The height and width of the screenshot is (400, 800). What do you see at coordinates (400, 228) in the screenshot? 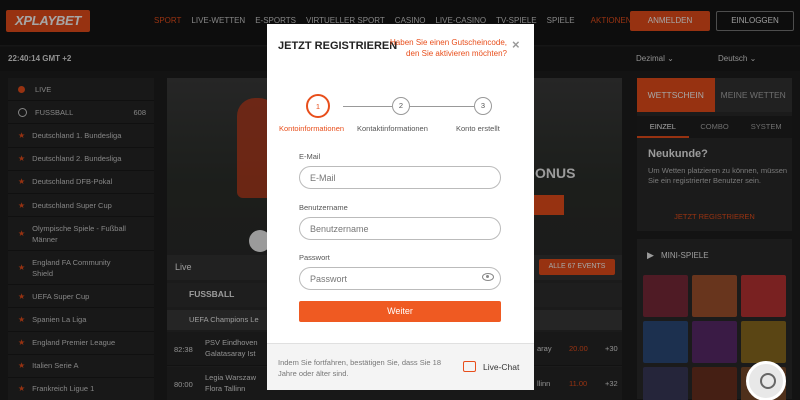
I see `username-field: Benutzername` at bounding box center [400, 228].